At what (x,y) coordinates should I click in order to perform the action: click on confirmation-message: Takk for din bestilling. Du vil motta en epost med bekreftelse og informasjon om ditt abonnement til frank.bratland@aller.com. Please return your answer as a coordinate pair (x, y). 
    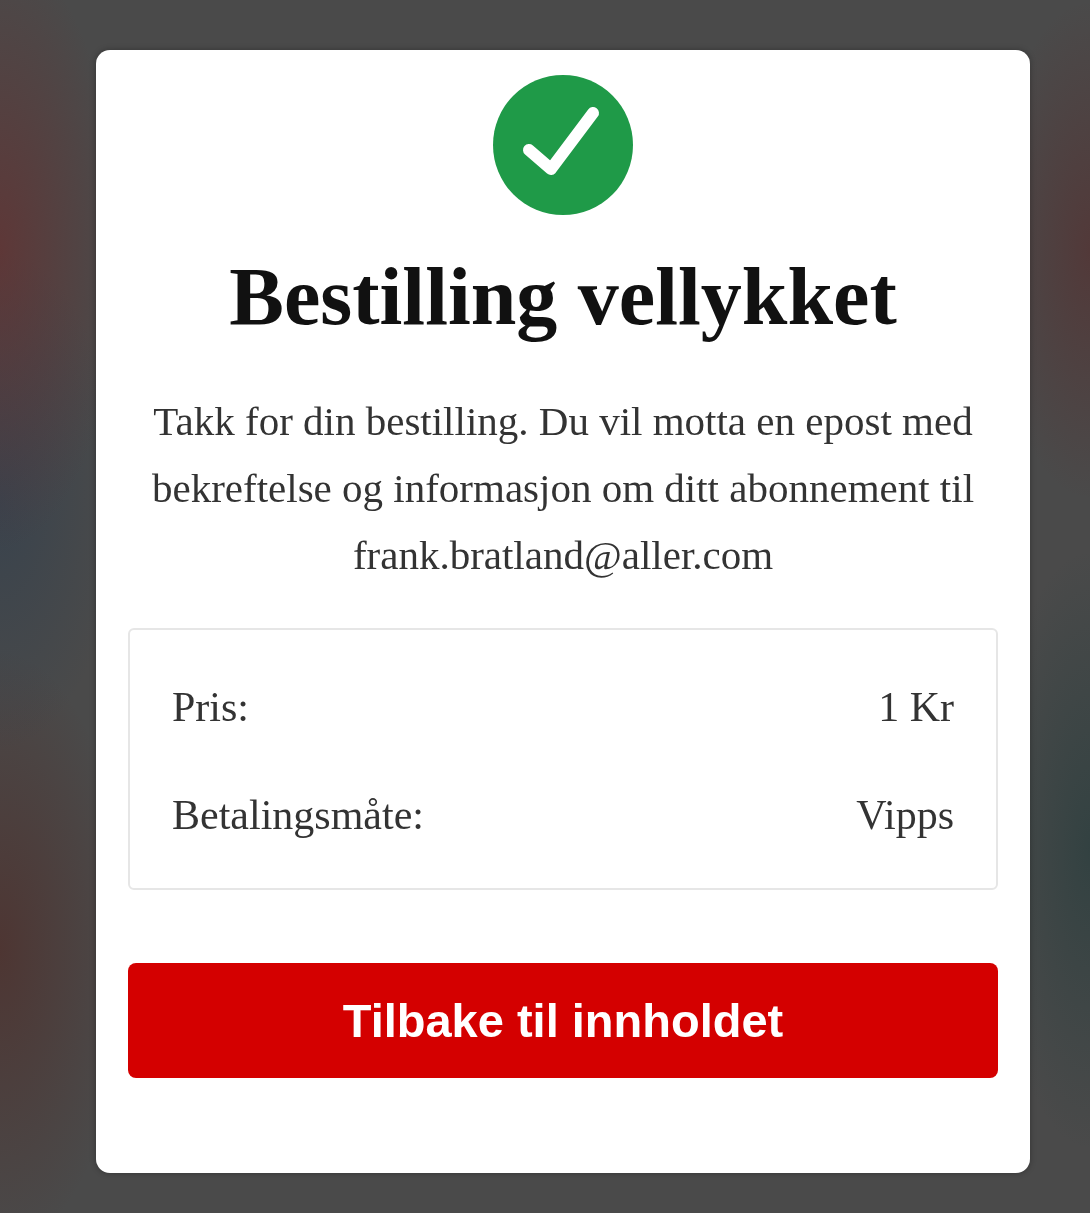
    Looking at the image, I should click on (563, 488).